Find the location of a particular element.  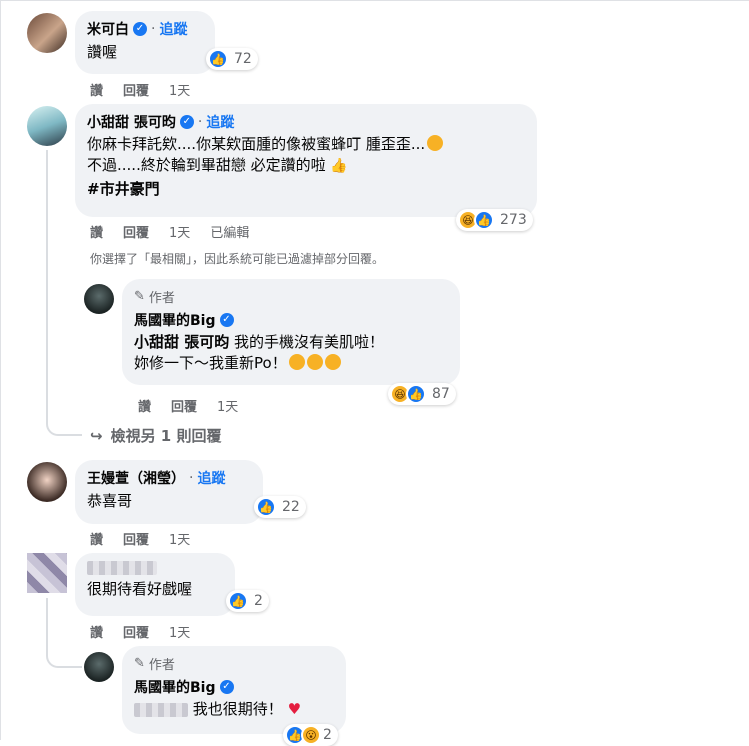

blurred-mention is located at coordinates (161, 709).